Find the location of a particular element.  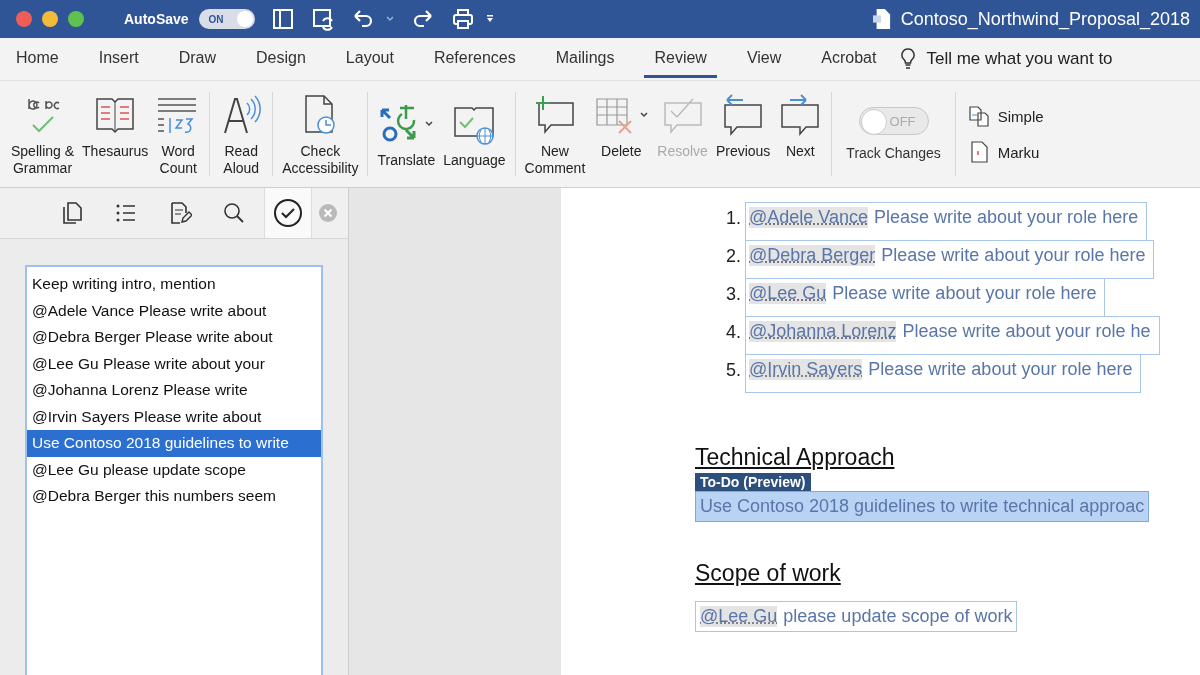

ribbon-button: Read Aloud is located at coordinates (241, 134).